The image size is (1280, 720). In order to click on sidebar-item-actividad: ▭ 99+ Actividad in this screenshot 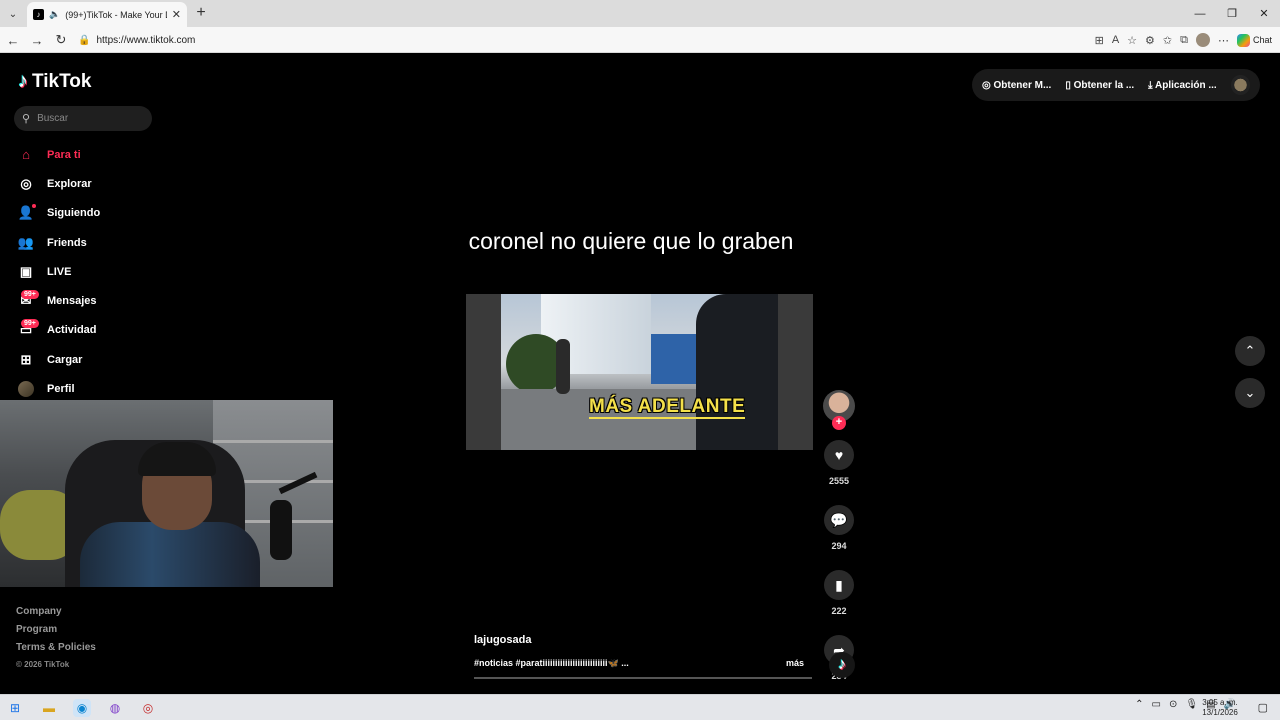, I will do `click(117, 330)`.